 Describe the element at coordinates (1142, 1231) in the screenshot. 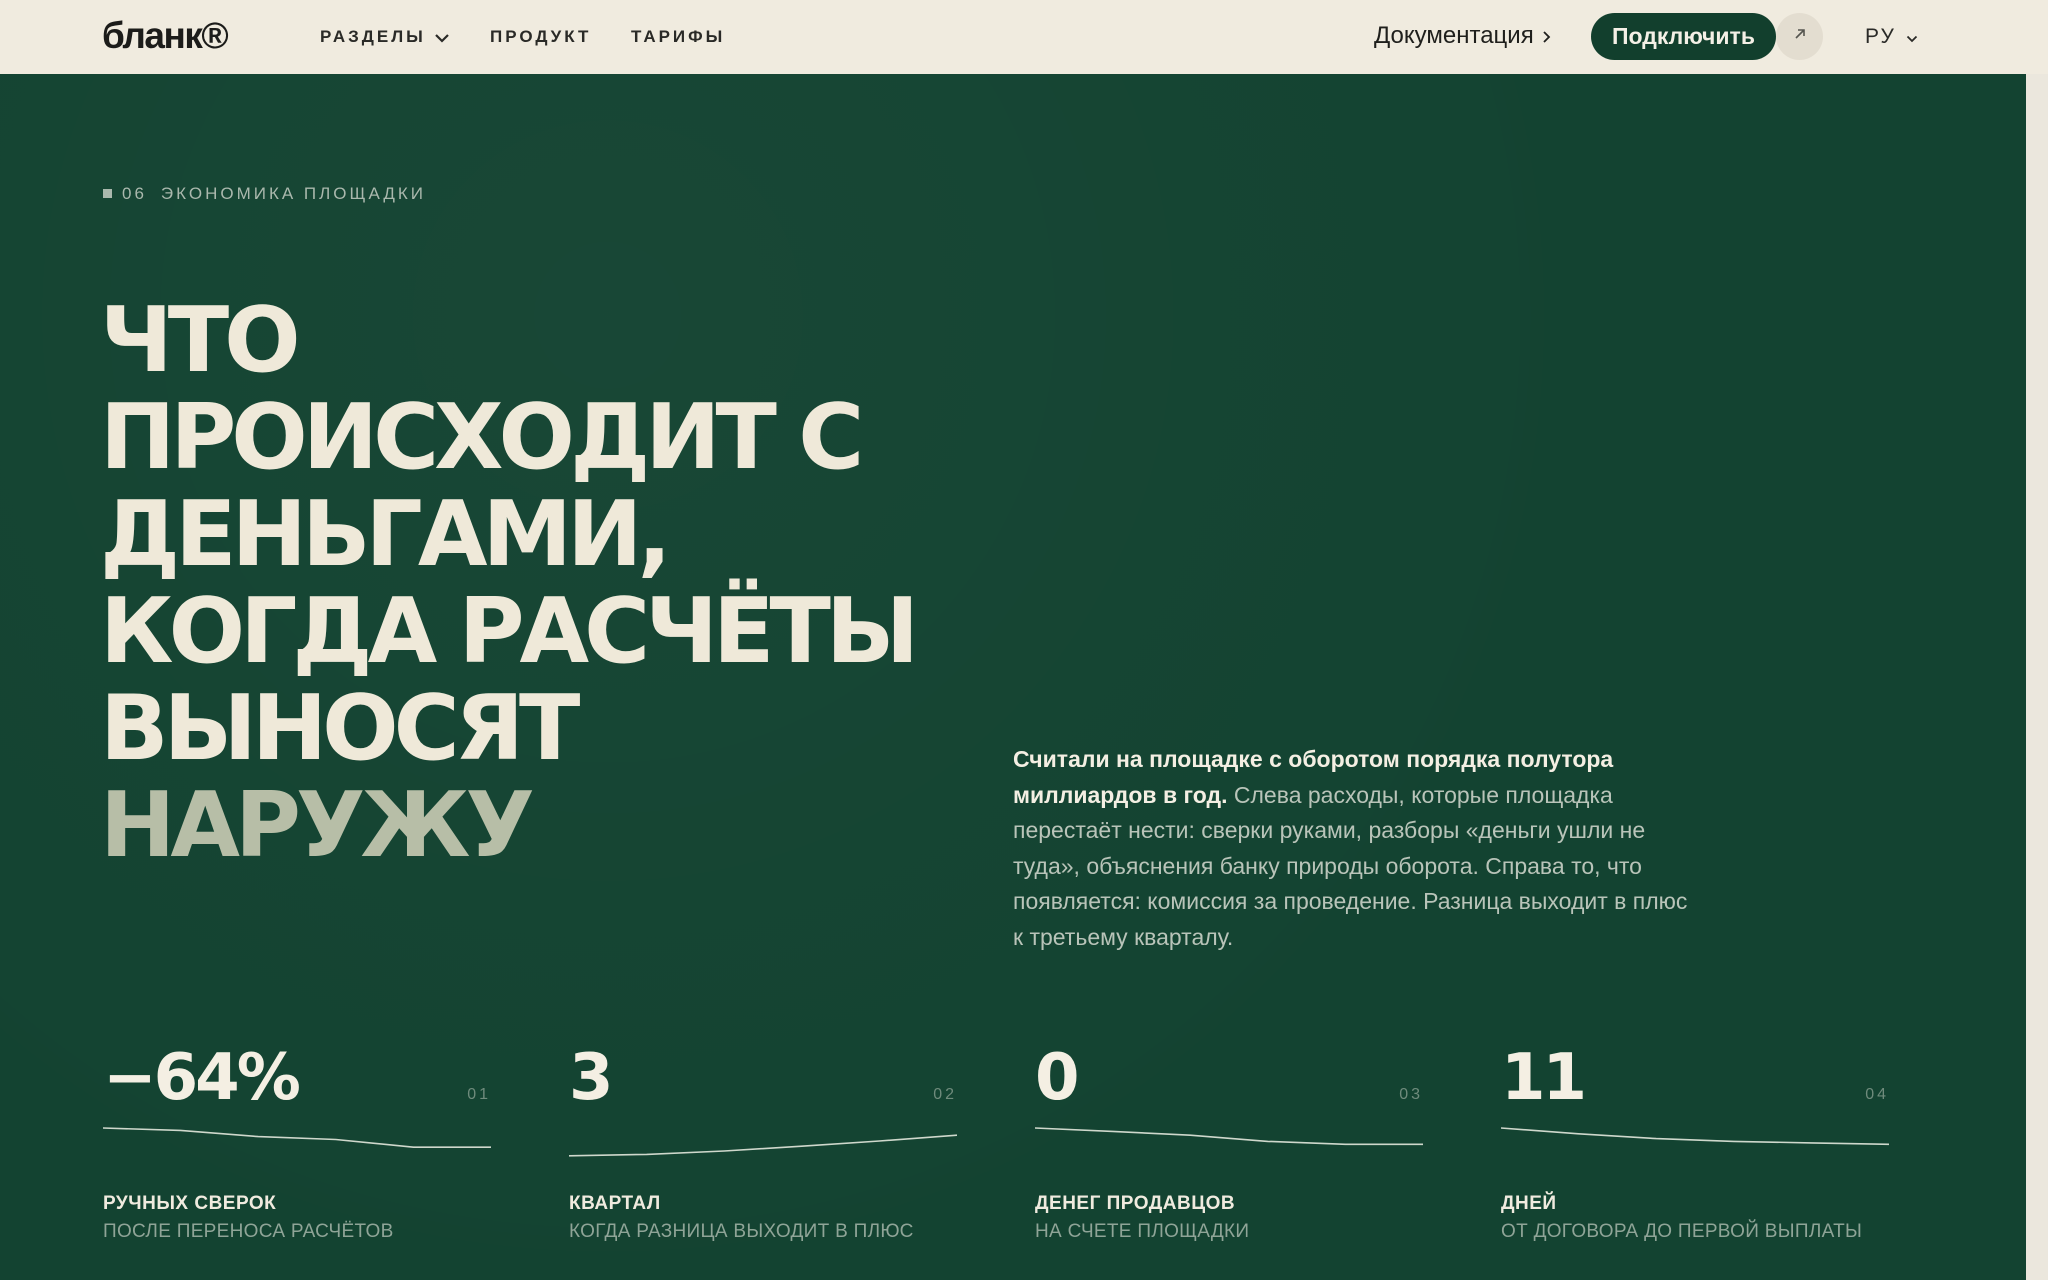

I see `stat-sublabel: НА СЧЕТЕ ПЛОЩАДКИ` at that location.